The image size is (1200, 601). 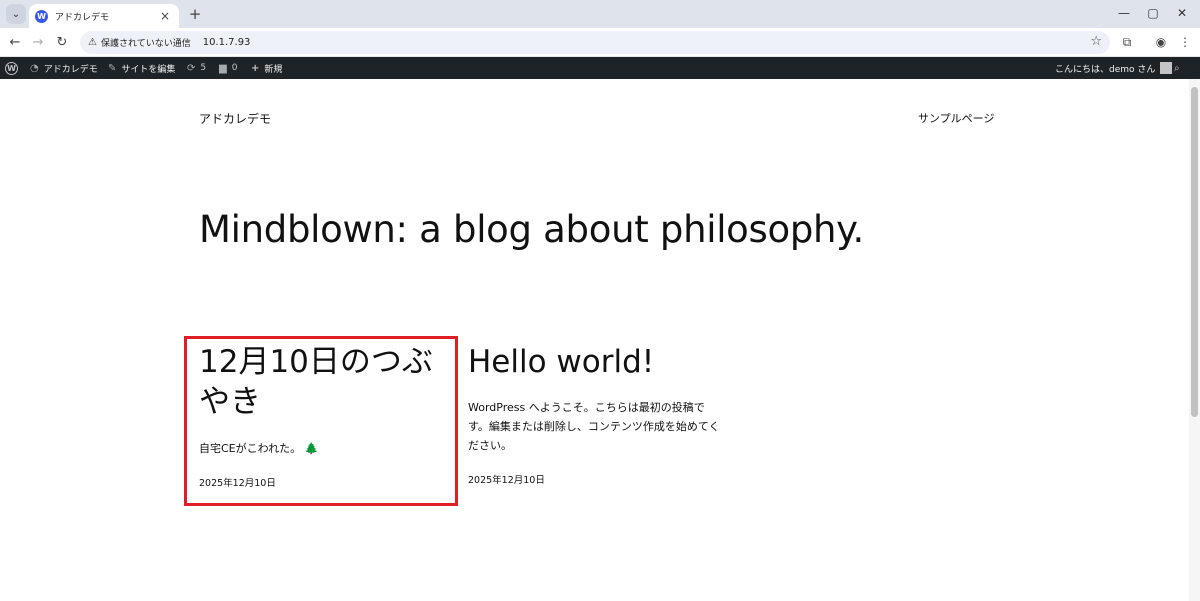 I want to click on reload-button: ↻, so click(x=62, y=42).